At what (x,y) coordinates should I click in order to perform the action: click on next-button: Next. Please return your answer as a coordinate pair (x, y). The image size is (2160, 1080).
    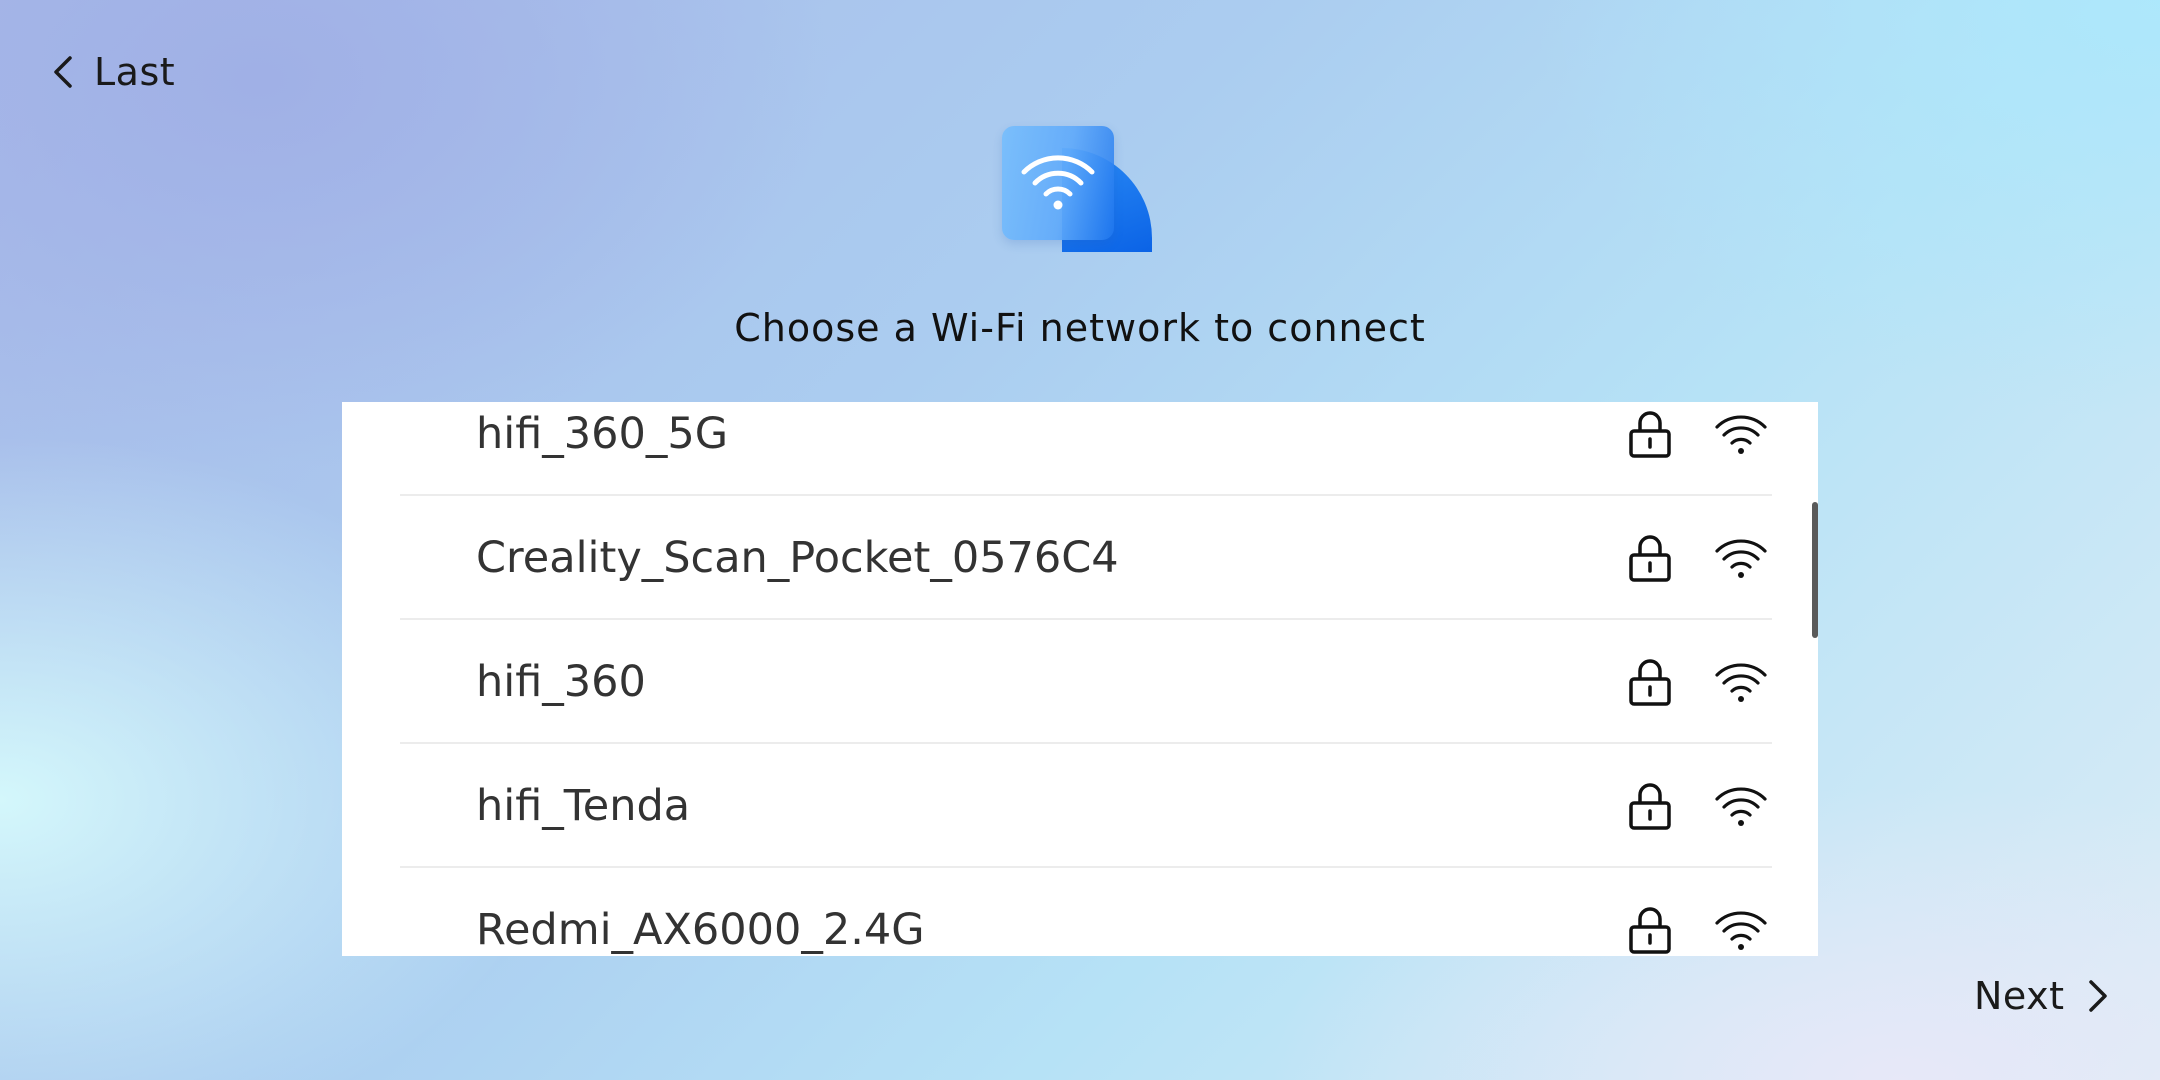
    Looking at the image, I should click on (2042, 996).